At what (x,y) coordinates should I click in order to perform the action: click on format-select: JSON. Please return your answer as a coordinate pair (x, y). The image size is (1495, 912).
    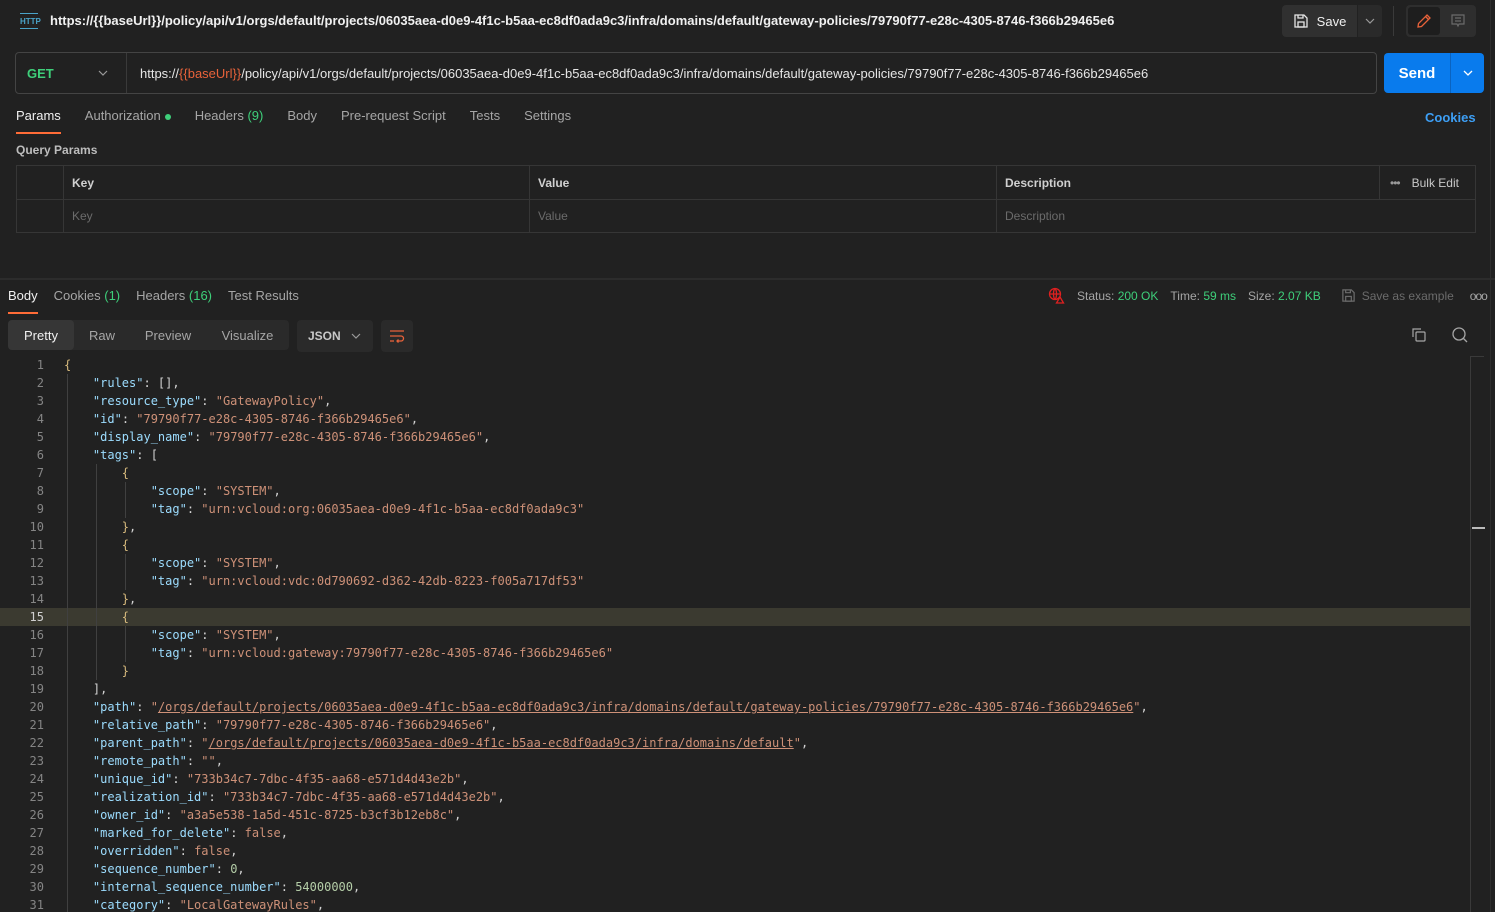
    Looking at the image, I should click on (335, 336).